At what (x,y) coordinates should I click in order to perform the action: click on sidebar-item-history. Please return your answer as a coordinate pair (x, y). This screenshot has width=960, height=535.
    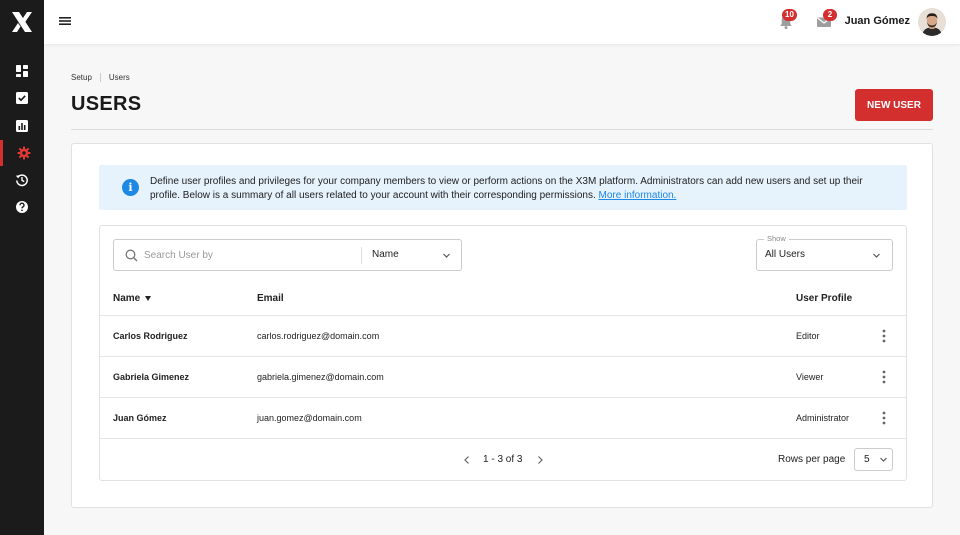
    Looking at the image, I should click on (22, 180).